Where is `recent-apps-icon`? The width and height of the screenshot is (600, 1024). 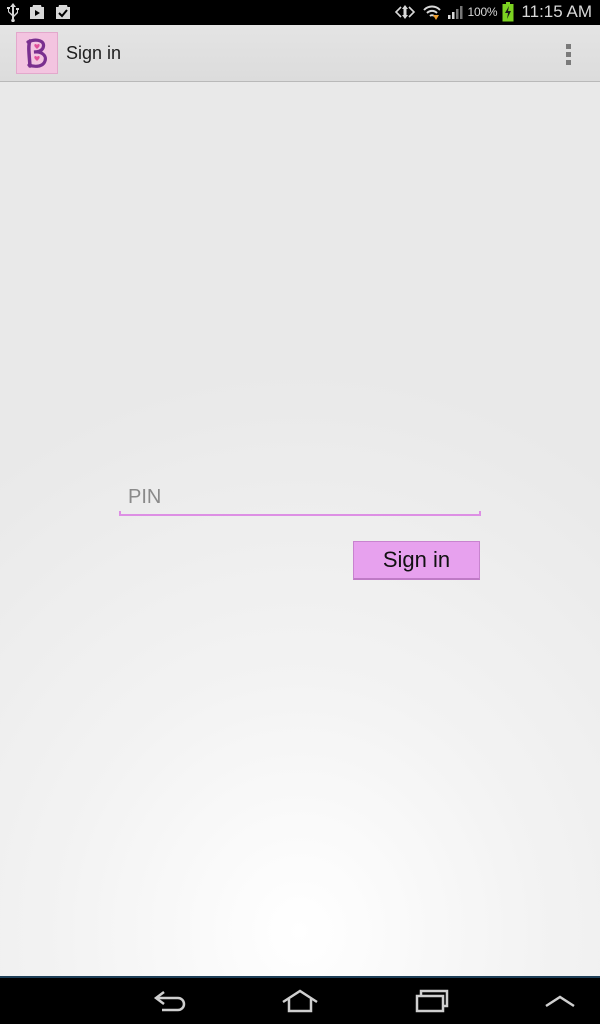 recent-apps-icon is located at coordinates (432, 1001).